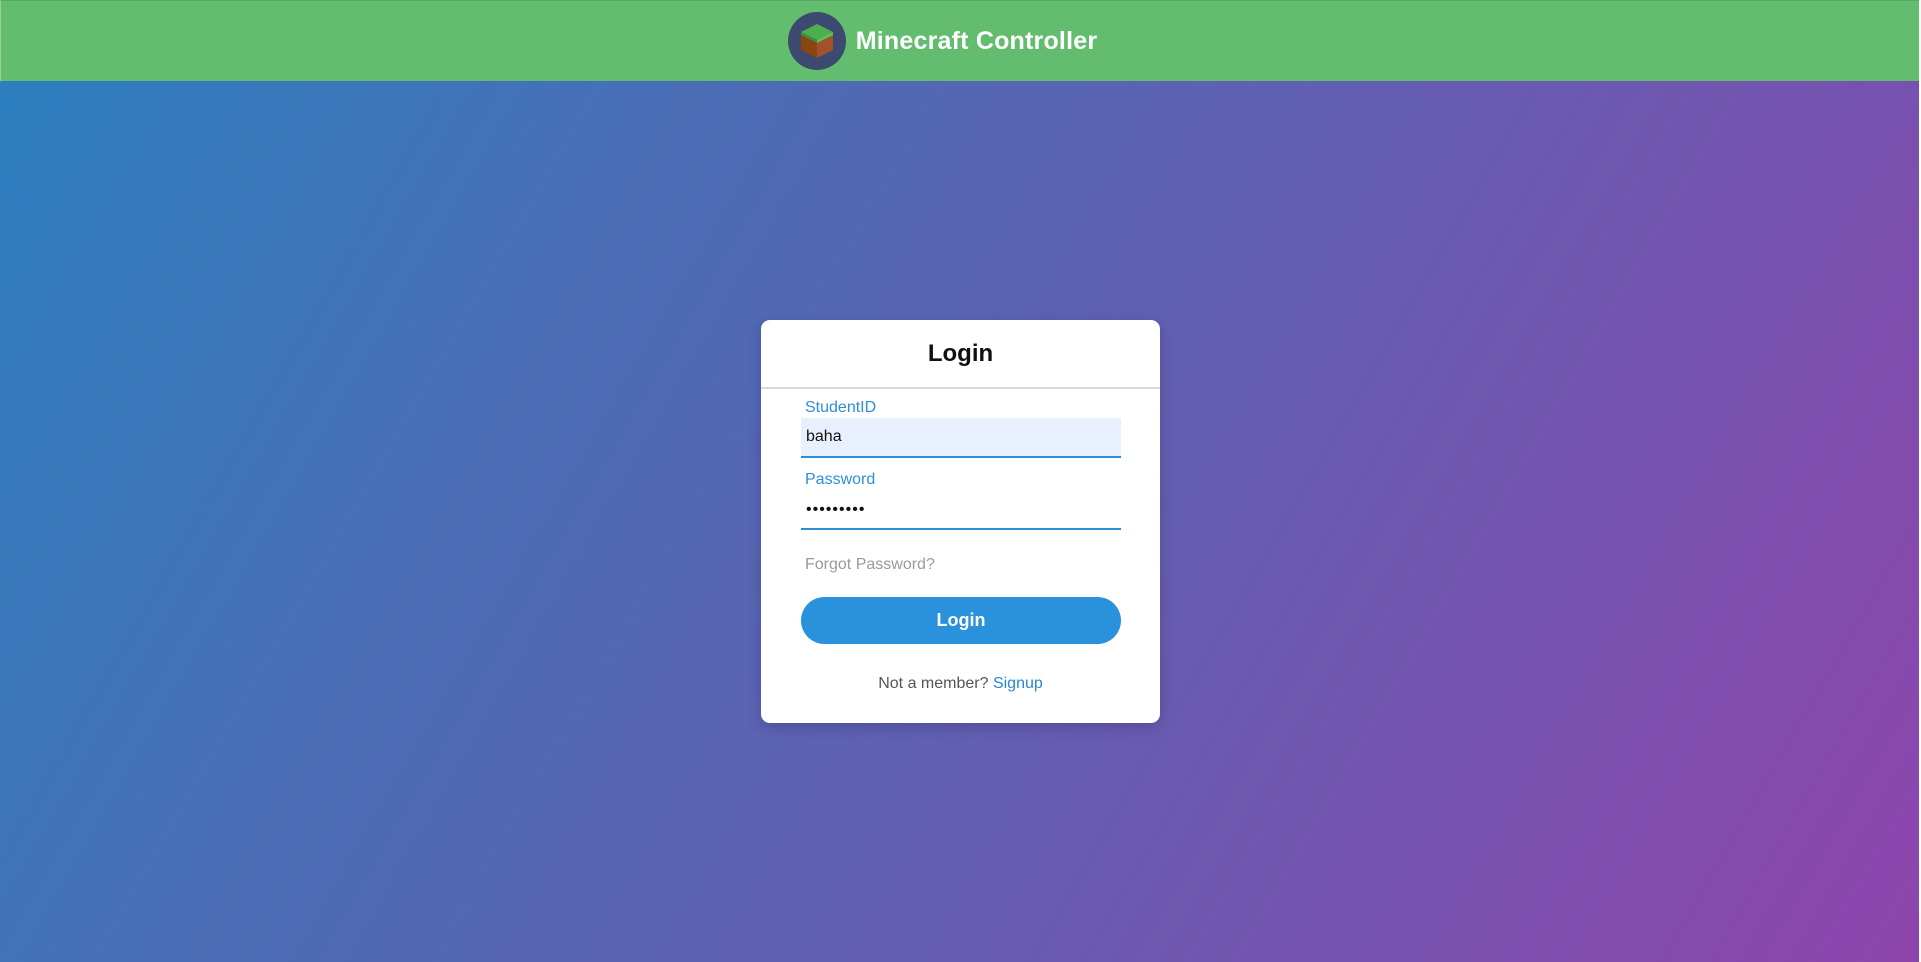 This screenshot has width=1921, height=962. What do you see at coordinates (976, 40) in the screenshot?
I see `app-title: Minecraft Controller` at bounding box center [976, 40].